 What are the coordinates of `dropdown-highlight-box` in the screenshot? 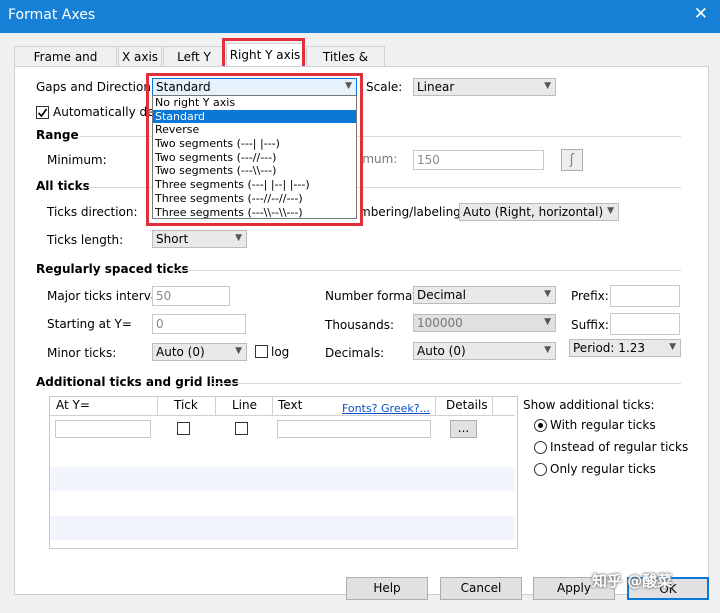 It's located at (254, 149).